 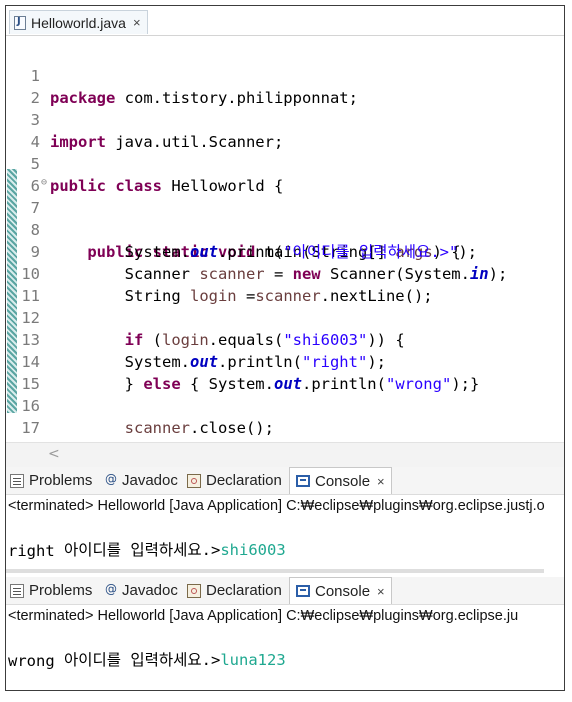 What do you see at coordinates (285, 372) in the screenshot?
I see `code-line-15: 15` at bounding box center [285, 372].